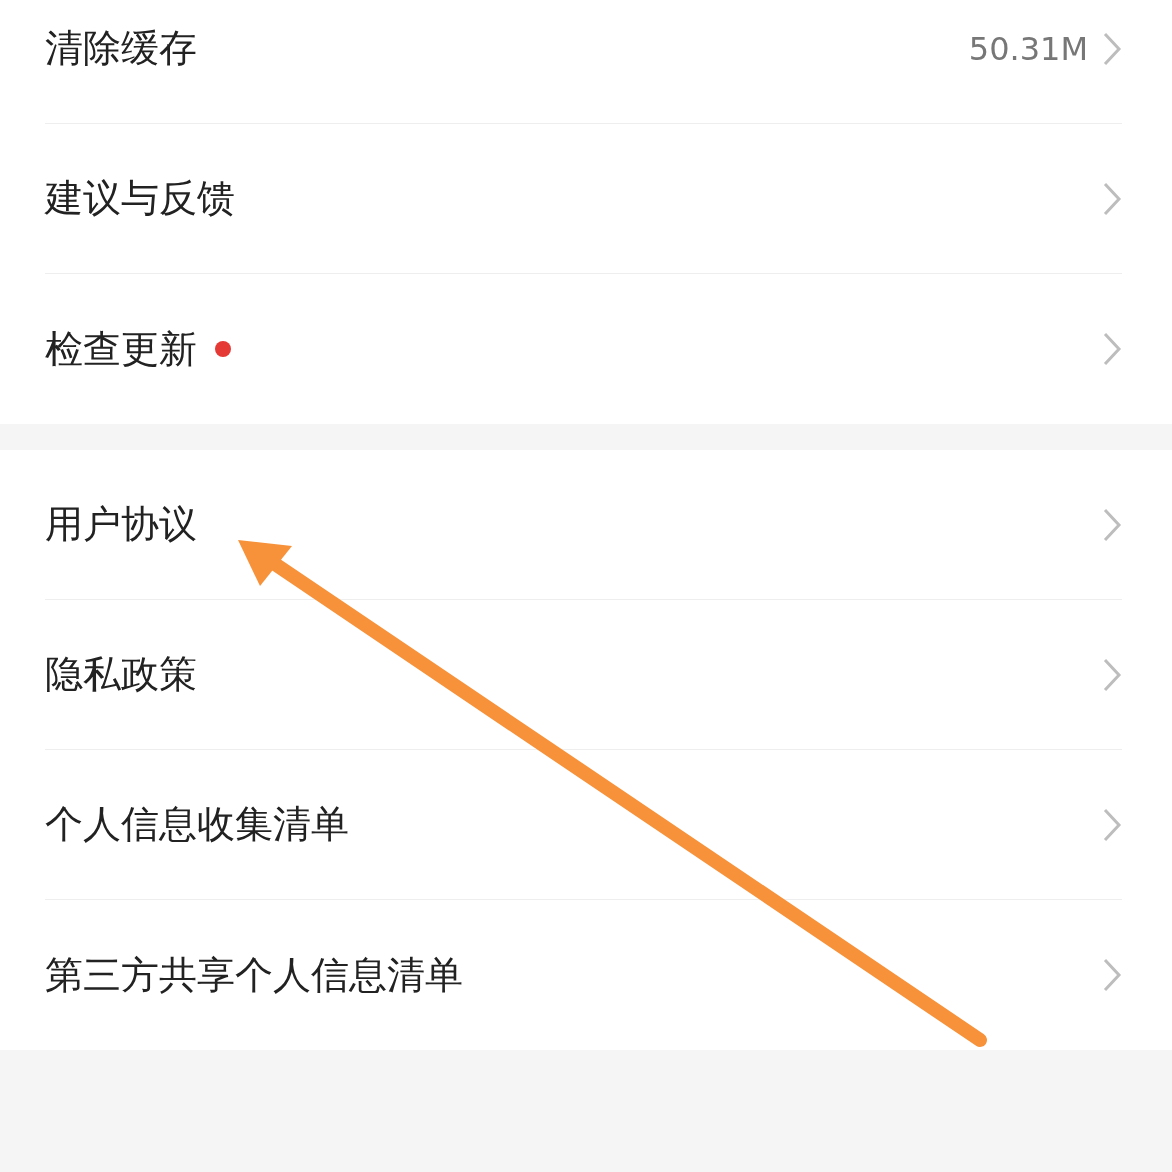 The width and height of the screenshot is (1172, 1172). What do you see at coordinates (583, 199) in the screenshot?
I see `settings-row: 建议与反馈` at bounding box center [583, 199].